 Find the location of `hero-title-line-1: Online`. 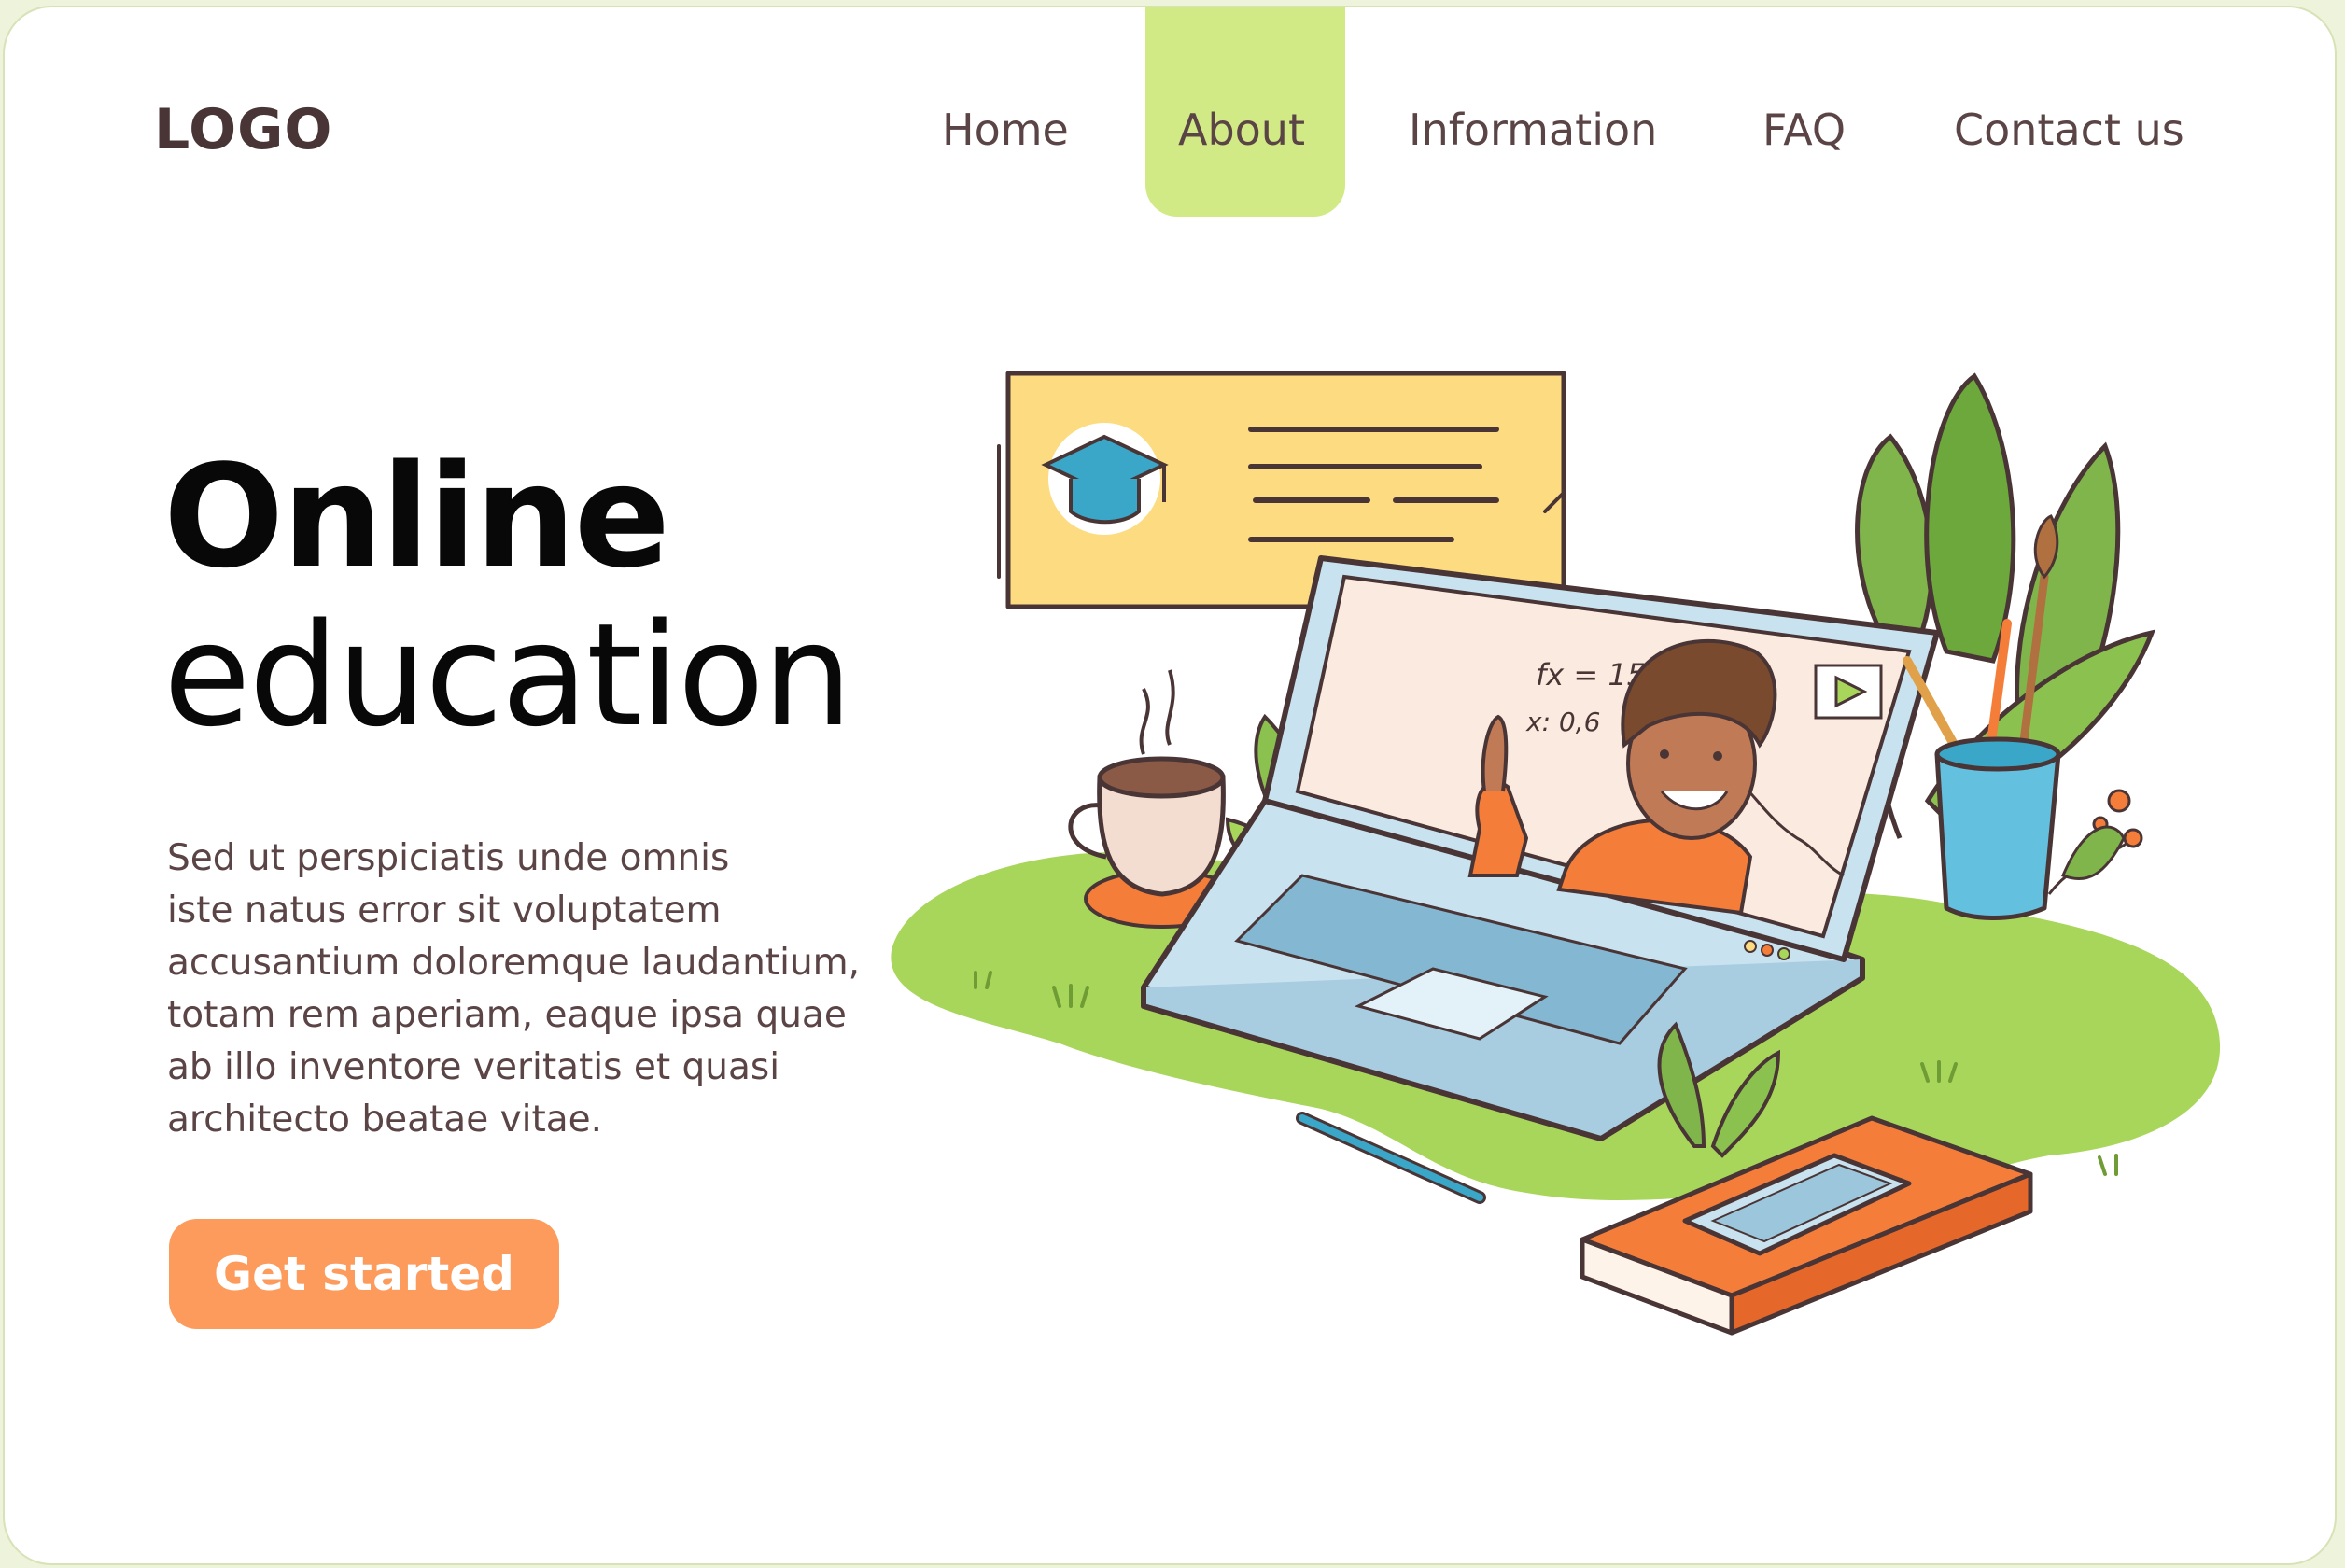

hero-title-line-1: Online is located at coordinates (416, 516).